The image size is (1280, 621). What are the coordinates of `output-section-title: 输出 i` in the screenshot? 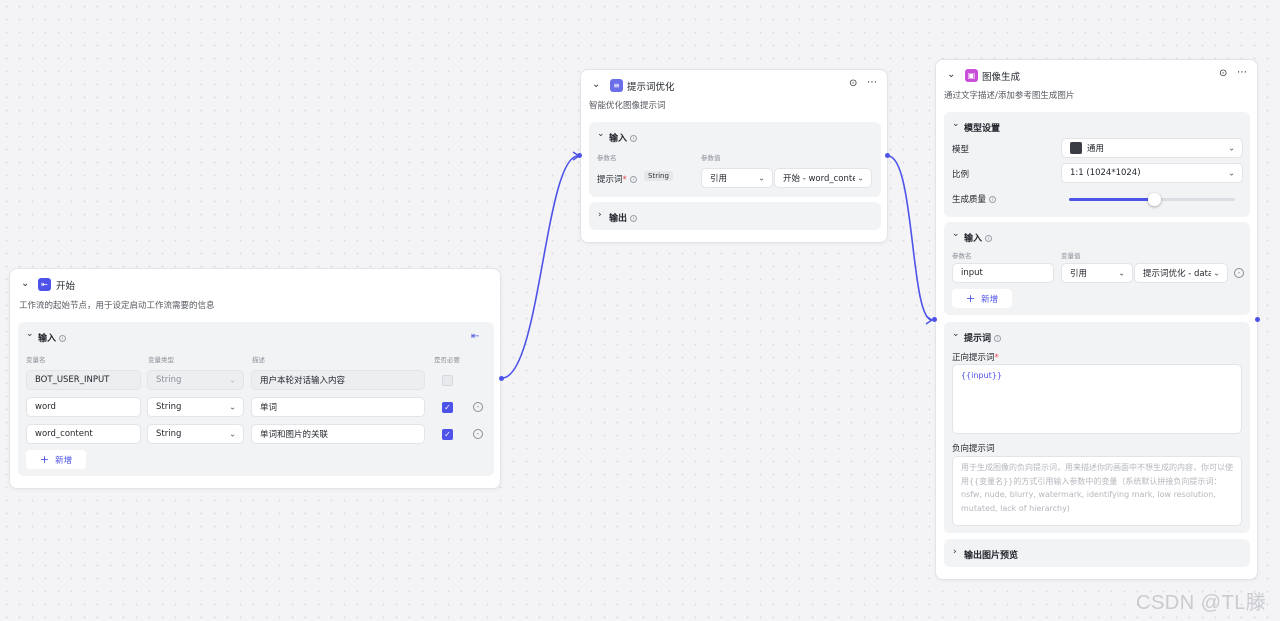 It's located at (623, 217).